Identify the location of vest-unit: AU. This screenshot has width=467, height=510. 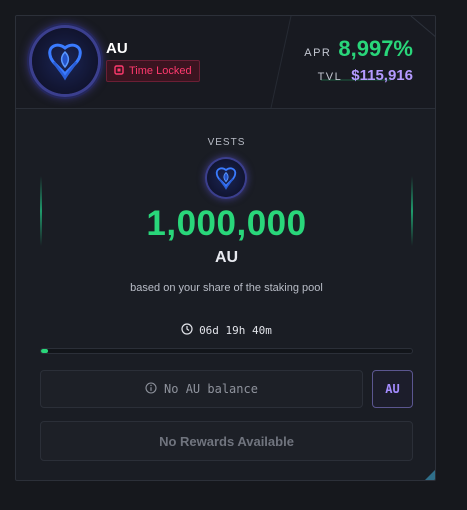
(226, 257).